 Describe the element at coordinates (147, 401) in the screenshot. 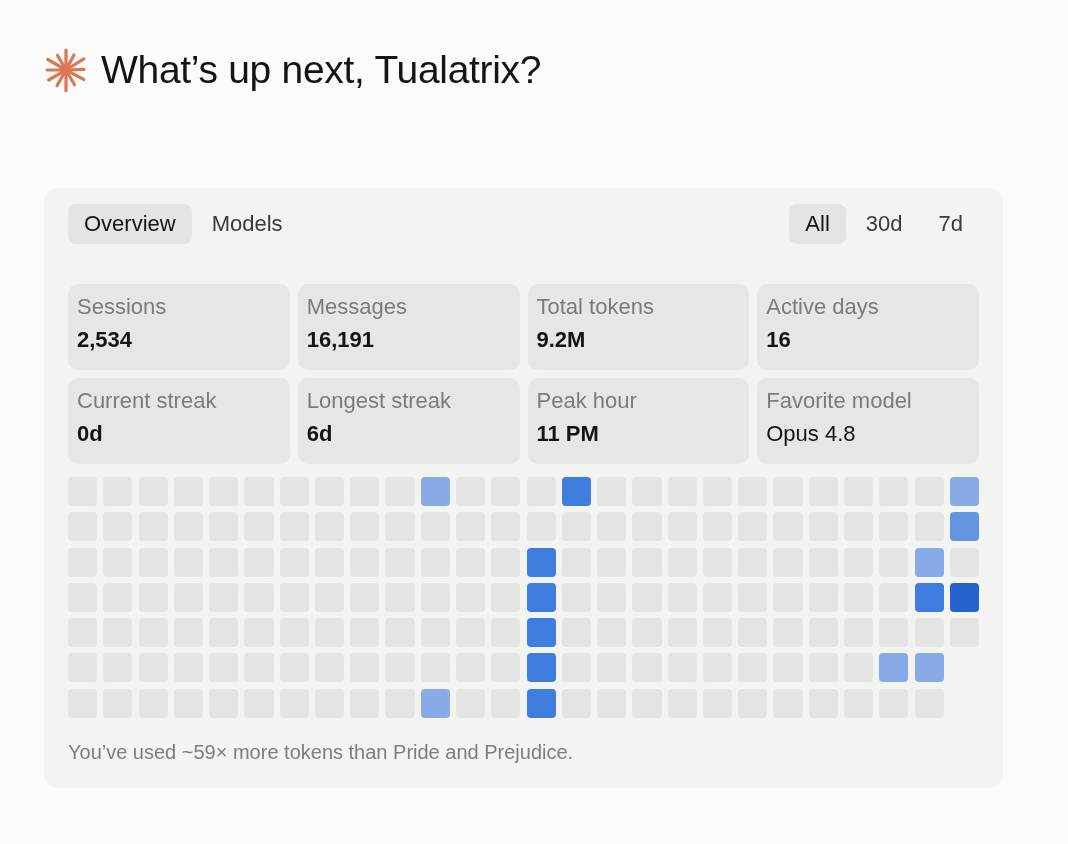

I see `stat-label: Current streak` at that location.